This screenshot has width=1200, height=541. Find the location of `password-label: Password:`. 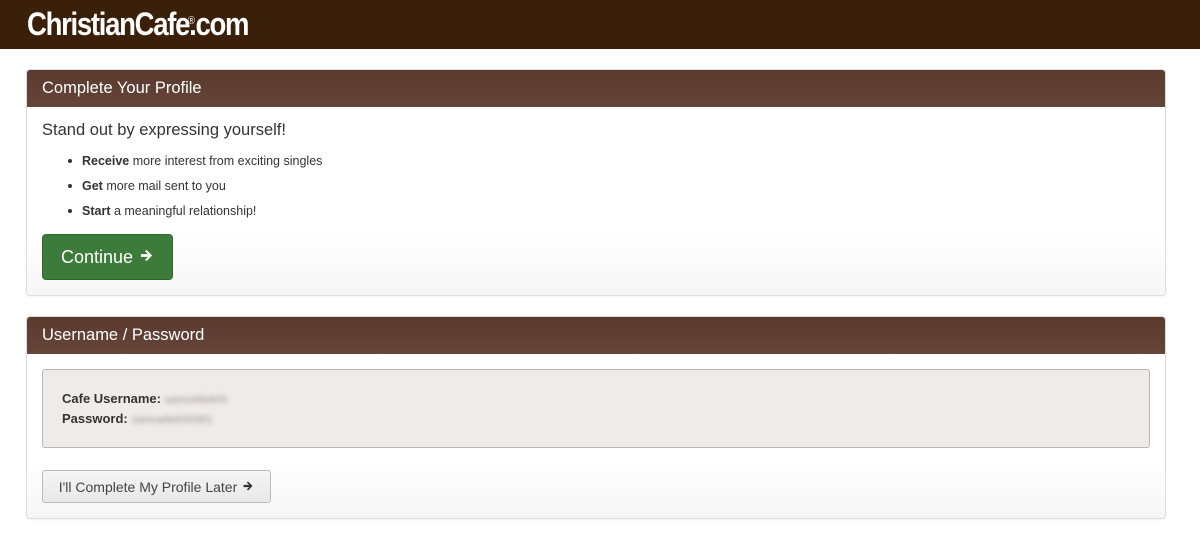

password-label: Password: is located at coordinates (95, 418).